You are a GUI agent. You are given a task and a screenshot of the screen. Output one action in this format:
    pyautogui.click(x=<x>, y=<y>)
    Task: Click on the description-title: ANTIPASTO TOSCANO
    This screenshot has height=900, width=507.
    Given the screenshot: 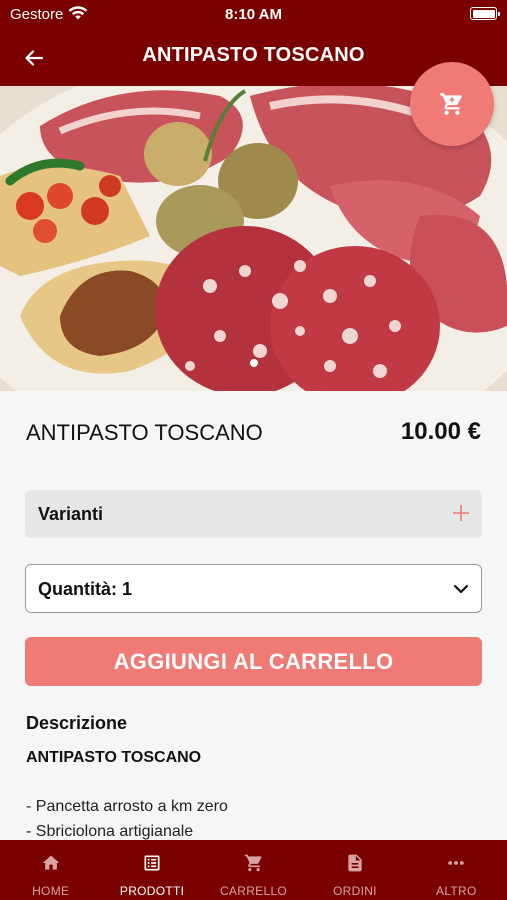 What is the action you would take?
    pyautogui.click(x=114, y=757)
    